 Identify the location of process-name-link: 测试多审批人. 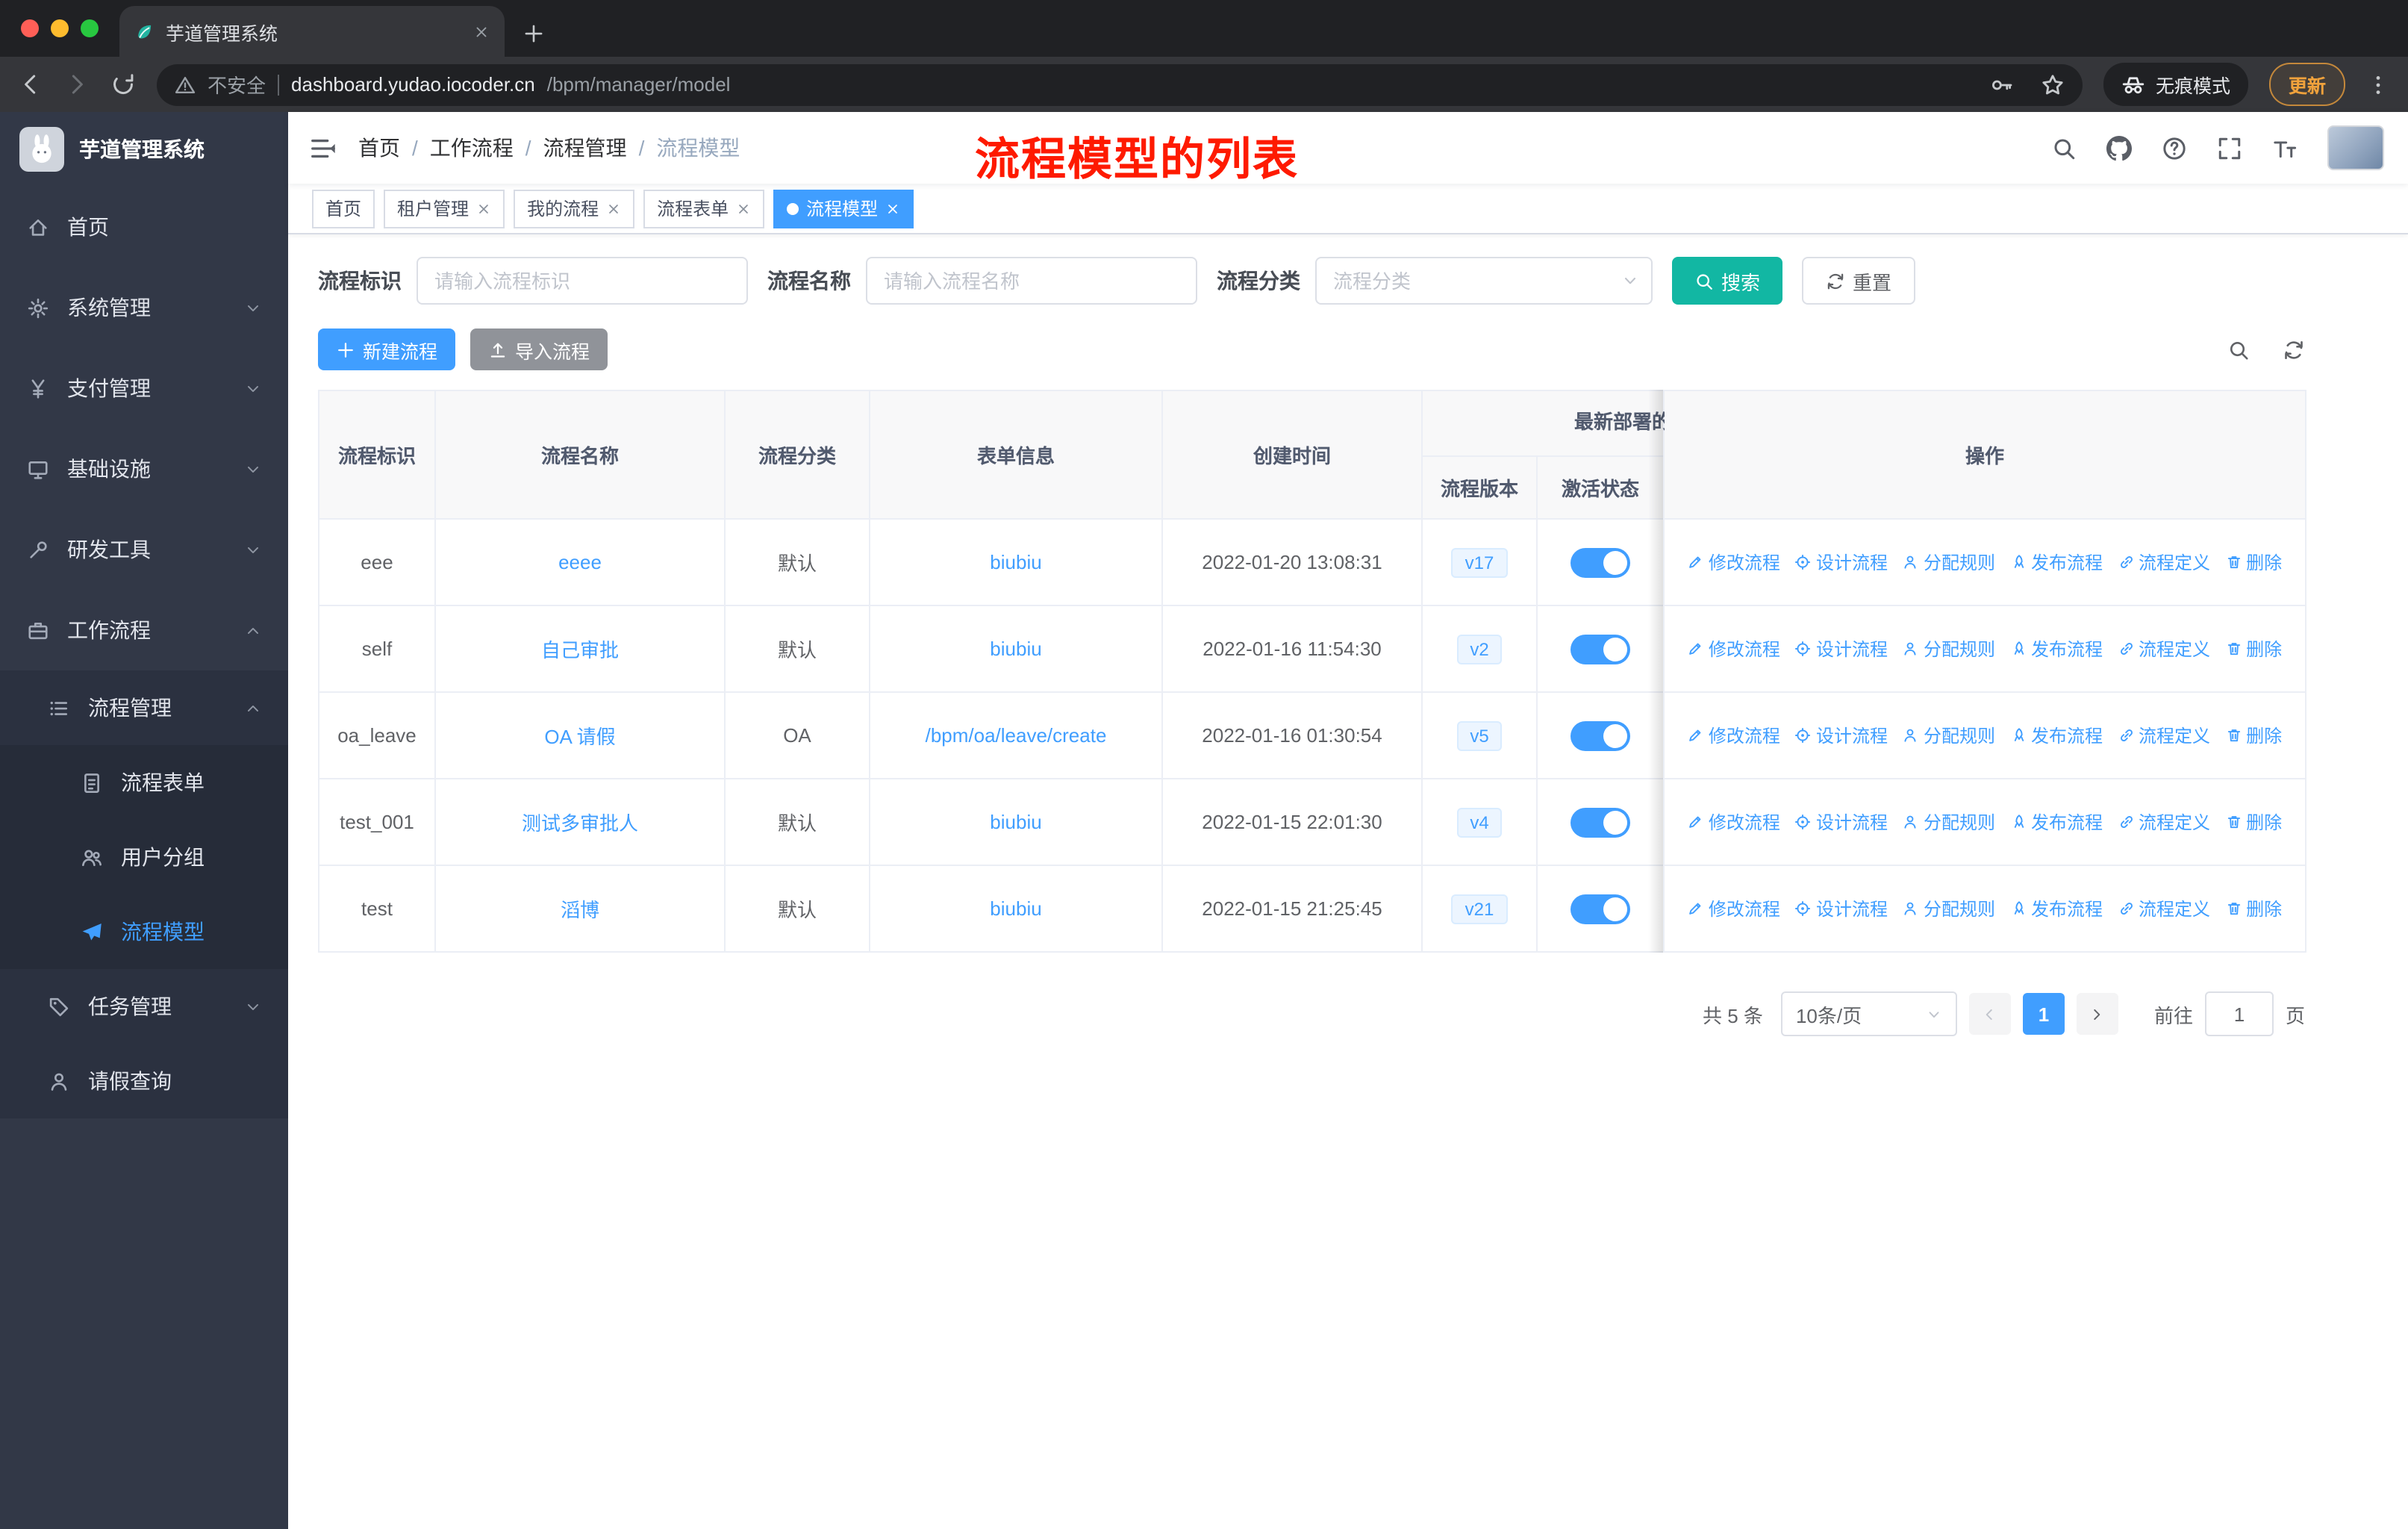
(580, 824).